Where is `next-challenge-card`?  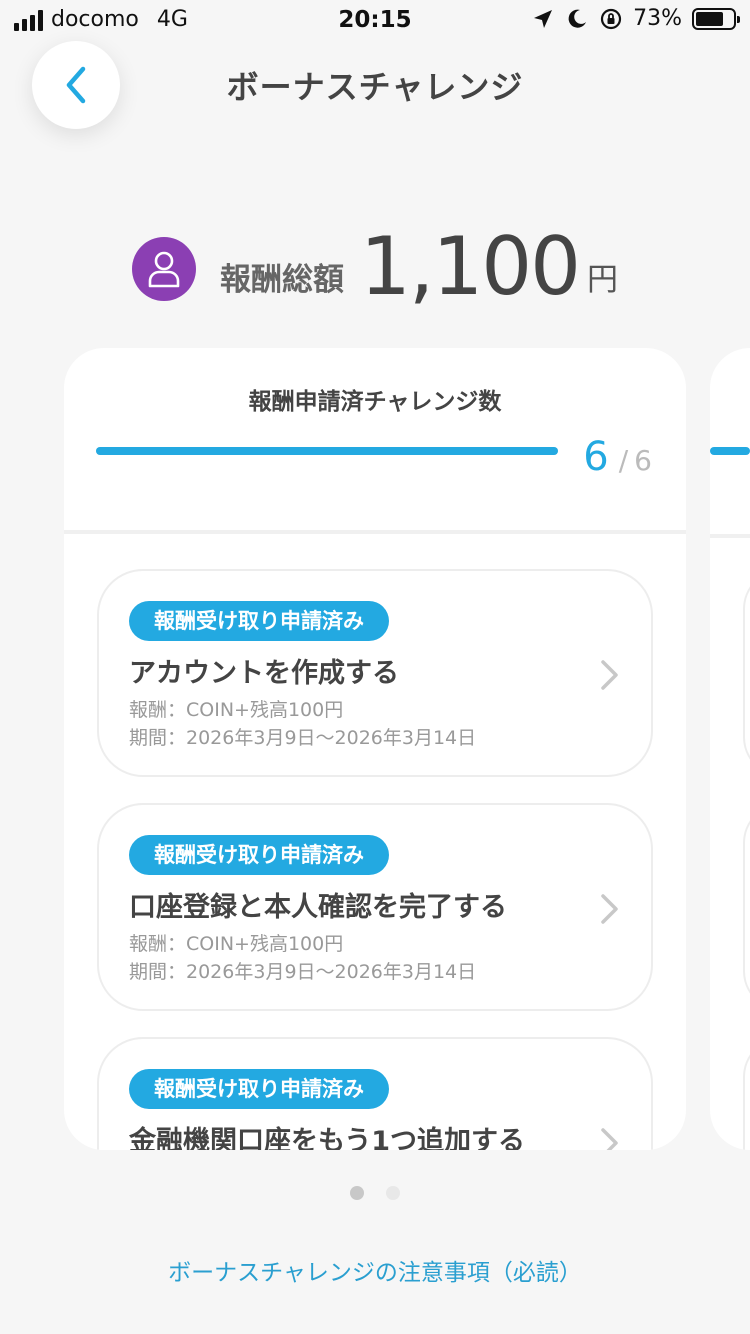 next-challenge-card is located at coordinates (730, 749).